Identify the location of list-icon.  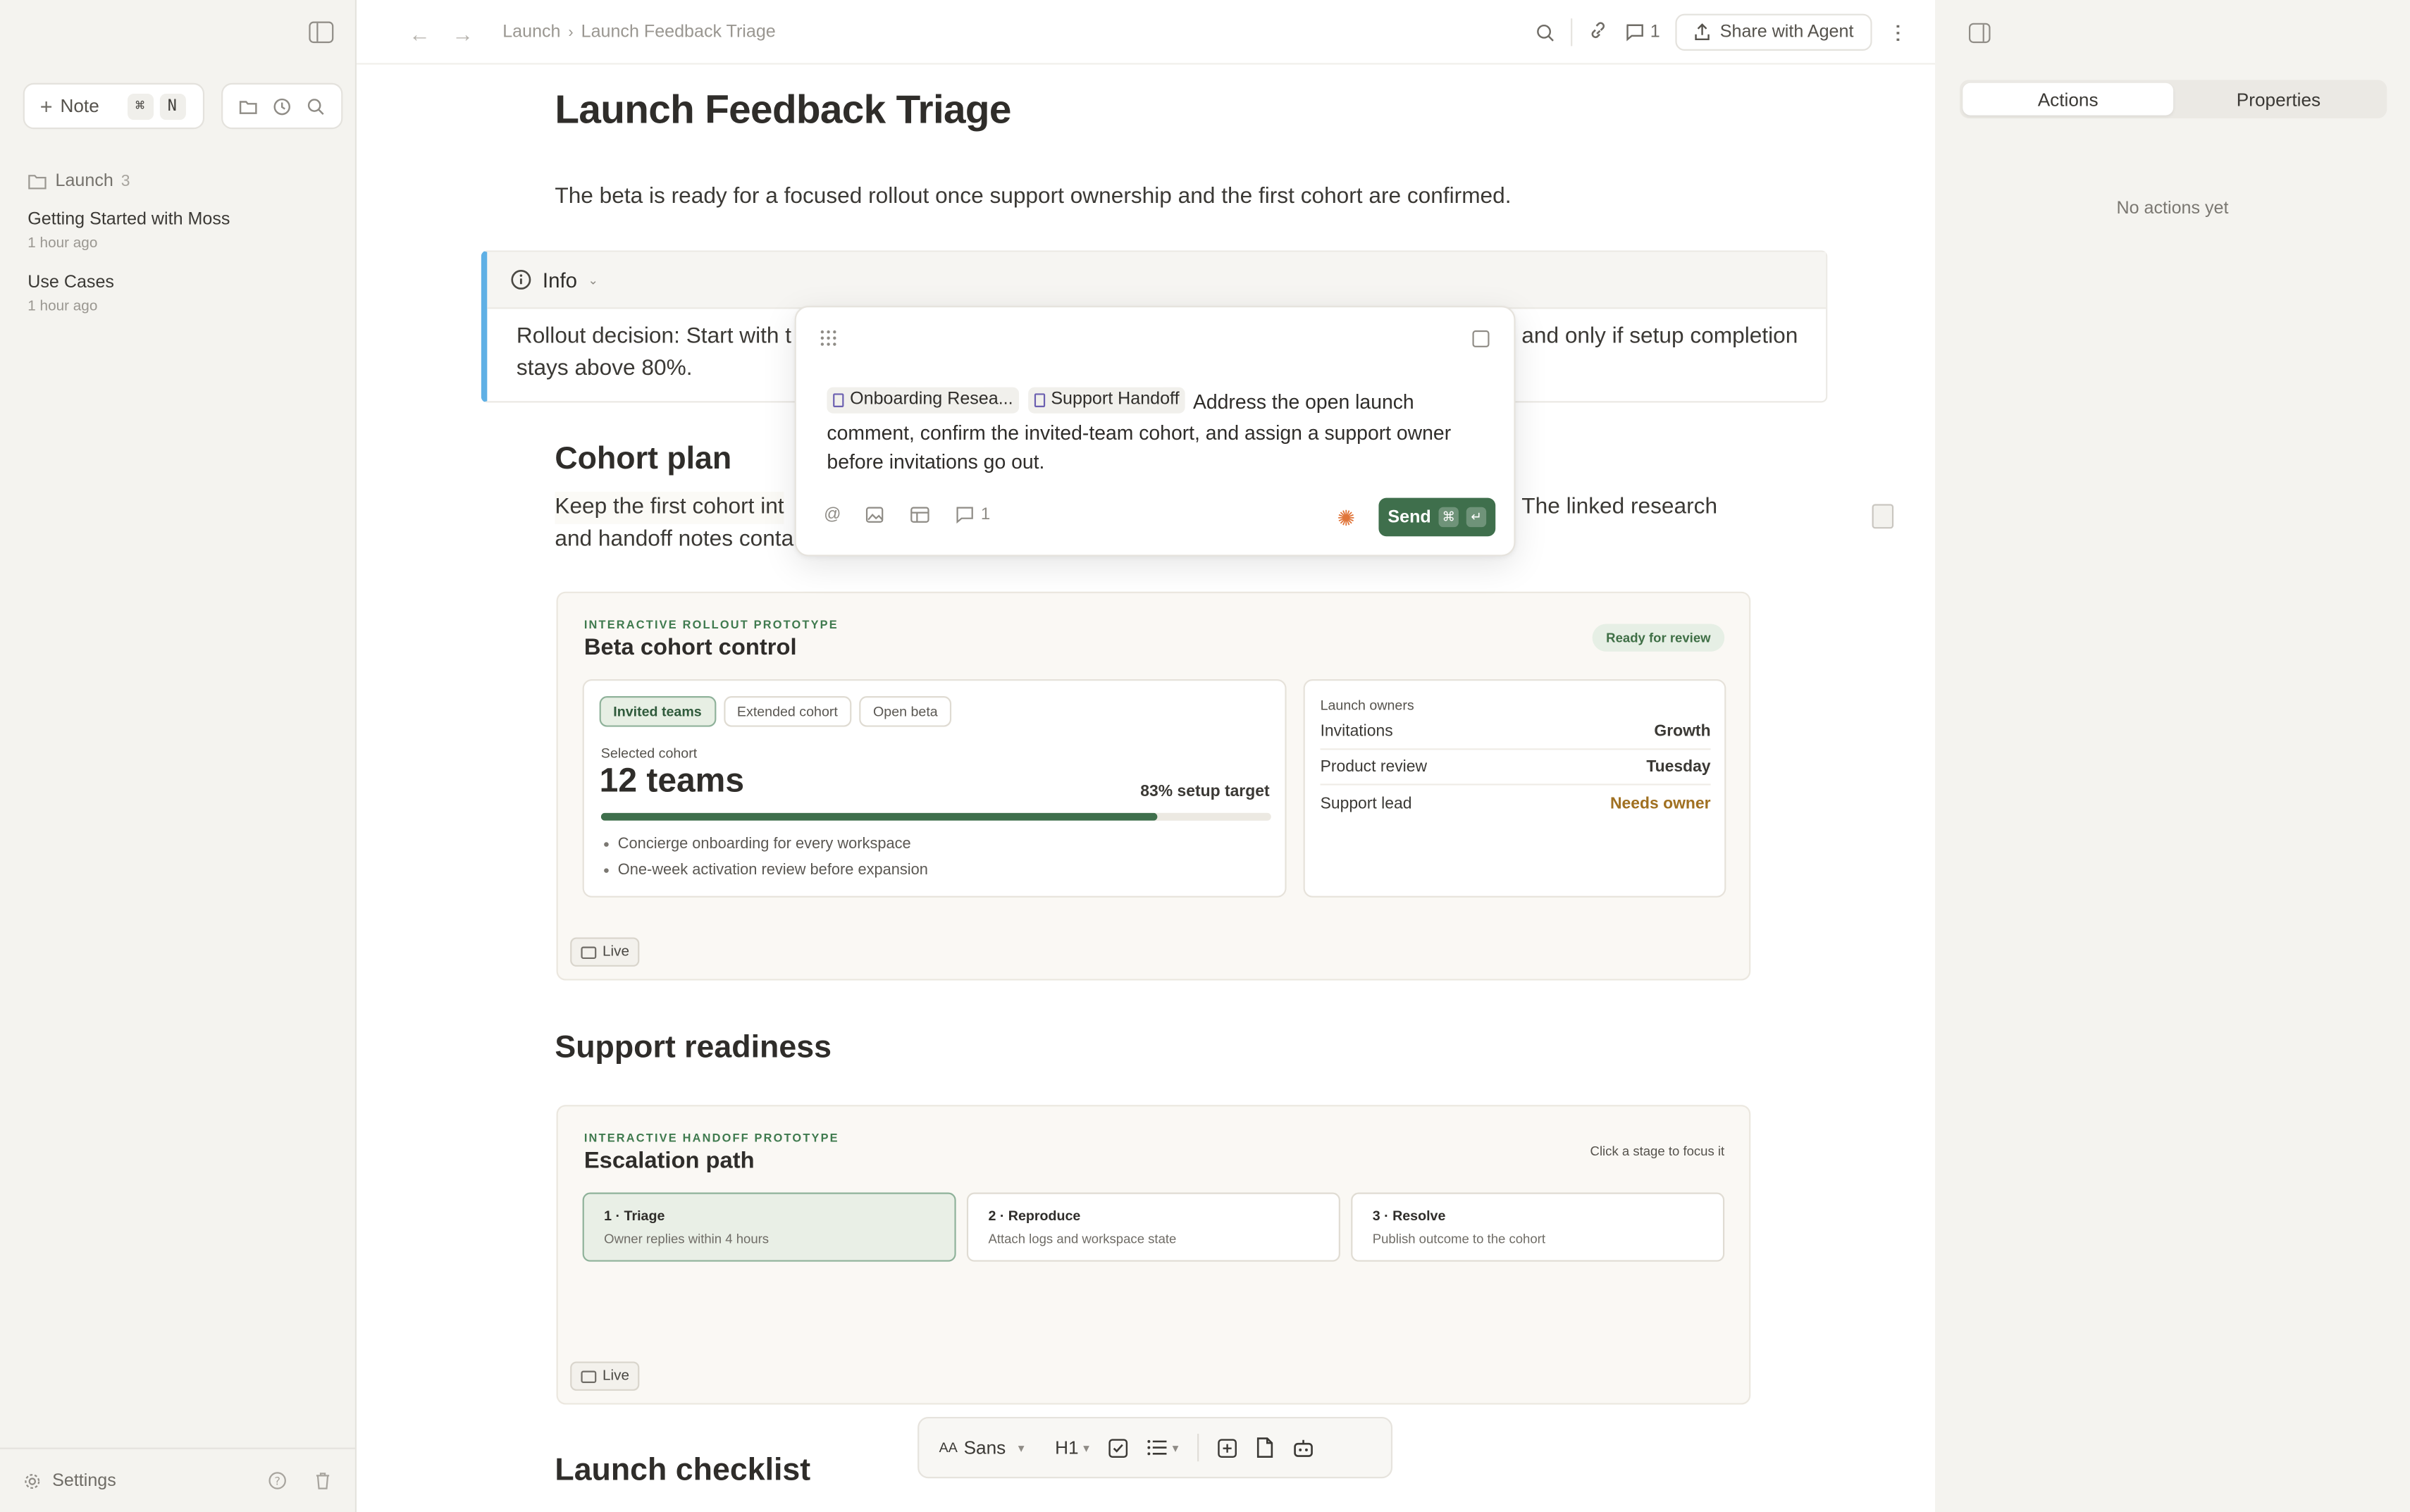
(1156, 1447).